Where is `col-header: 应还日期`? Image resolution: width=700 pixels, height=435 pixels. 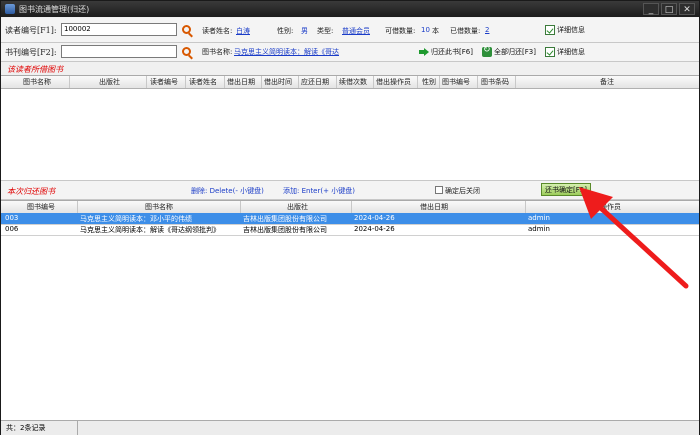
col-header: 应还日期 is located at coordinates (315, 82).